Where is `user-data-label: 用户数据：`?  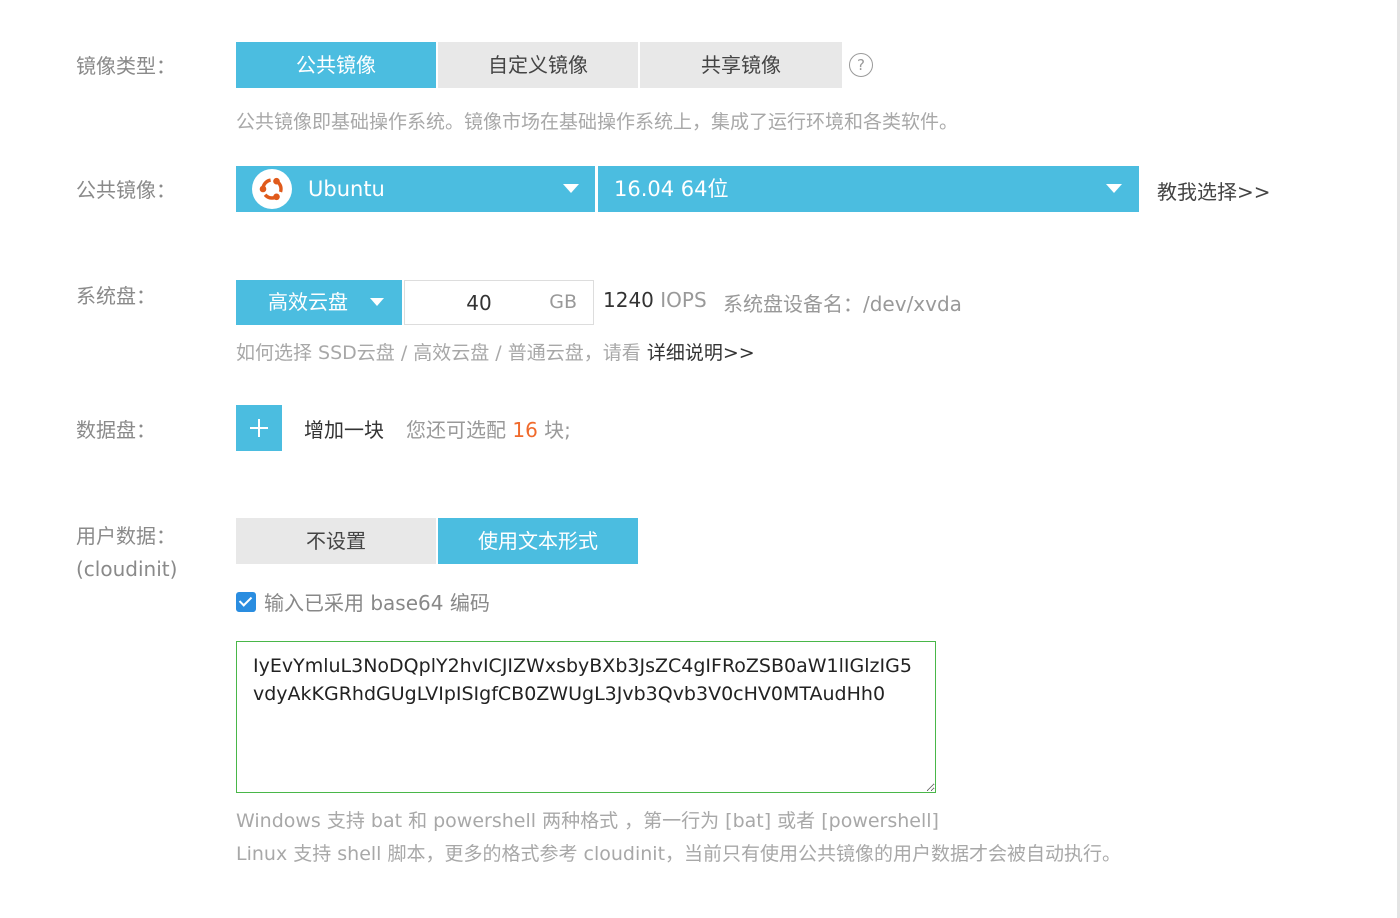
user-data-label: 用户数据： is located at coordinates (126, 536).